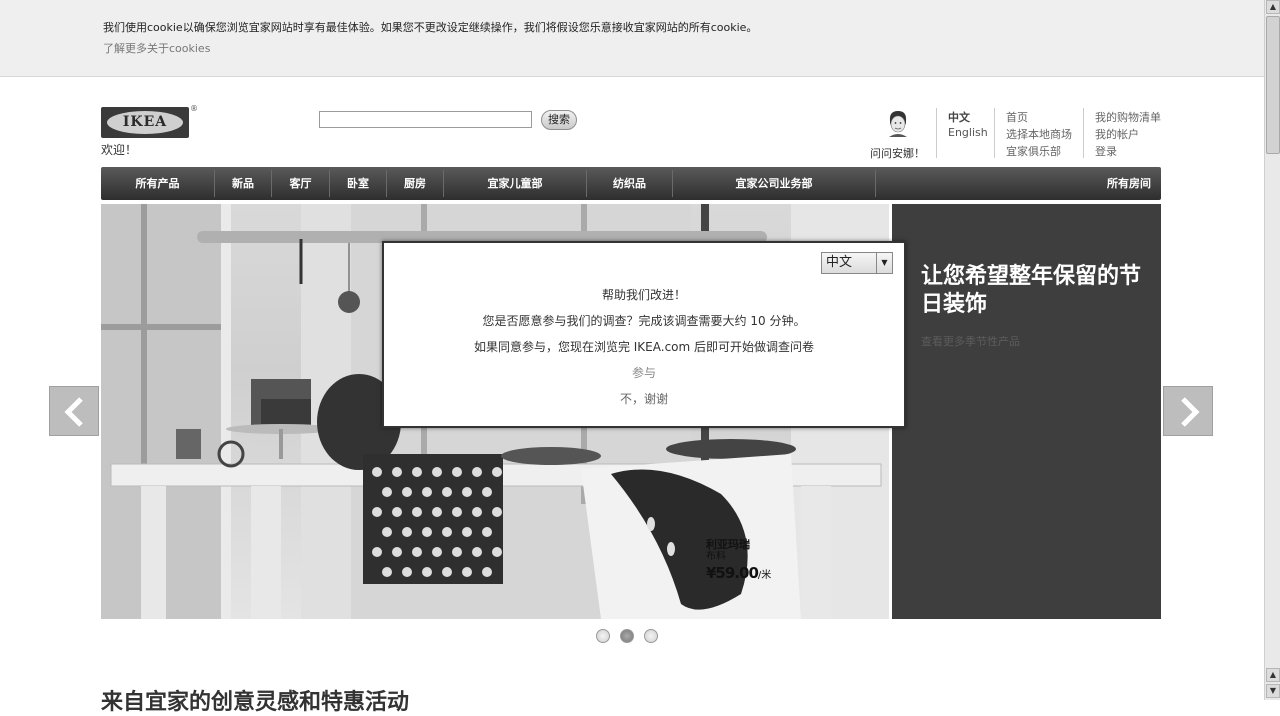  I want to click on ask-anna-link: 问问安娜！, so click(897, 153).